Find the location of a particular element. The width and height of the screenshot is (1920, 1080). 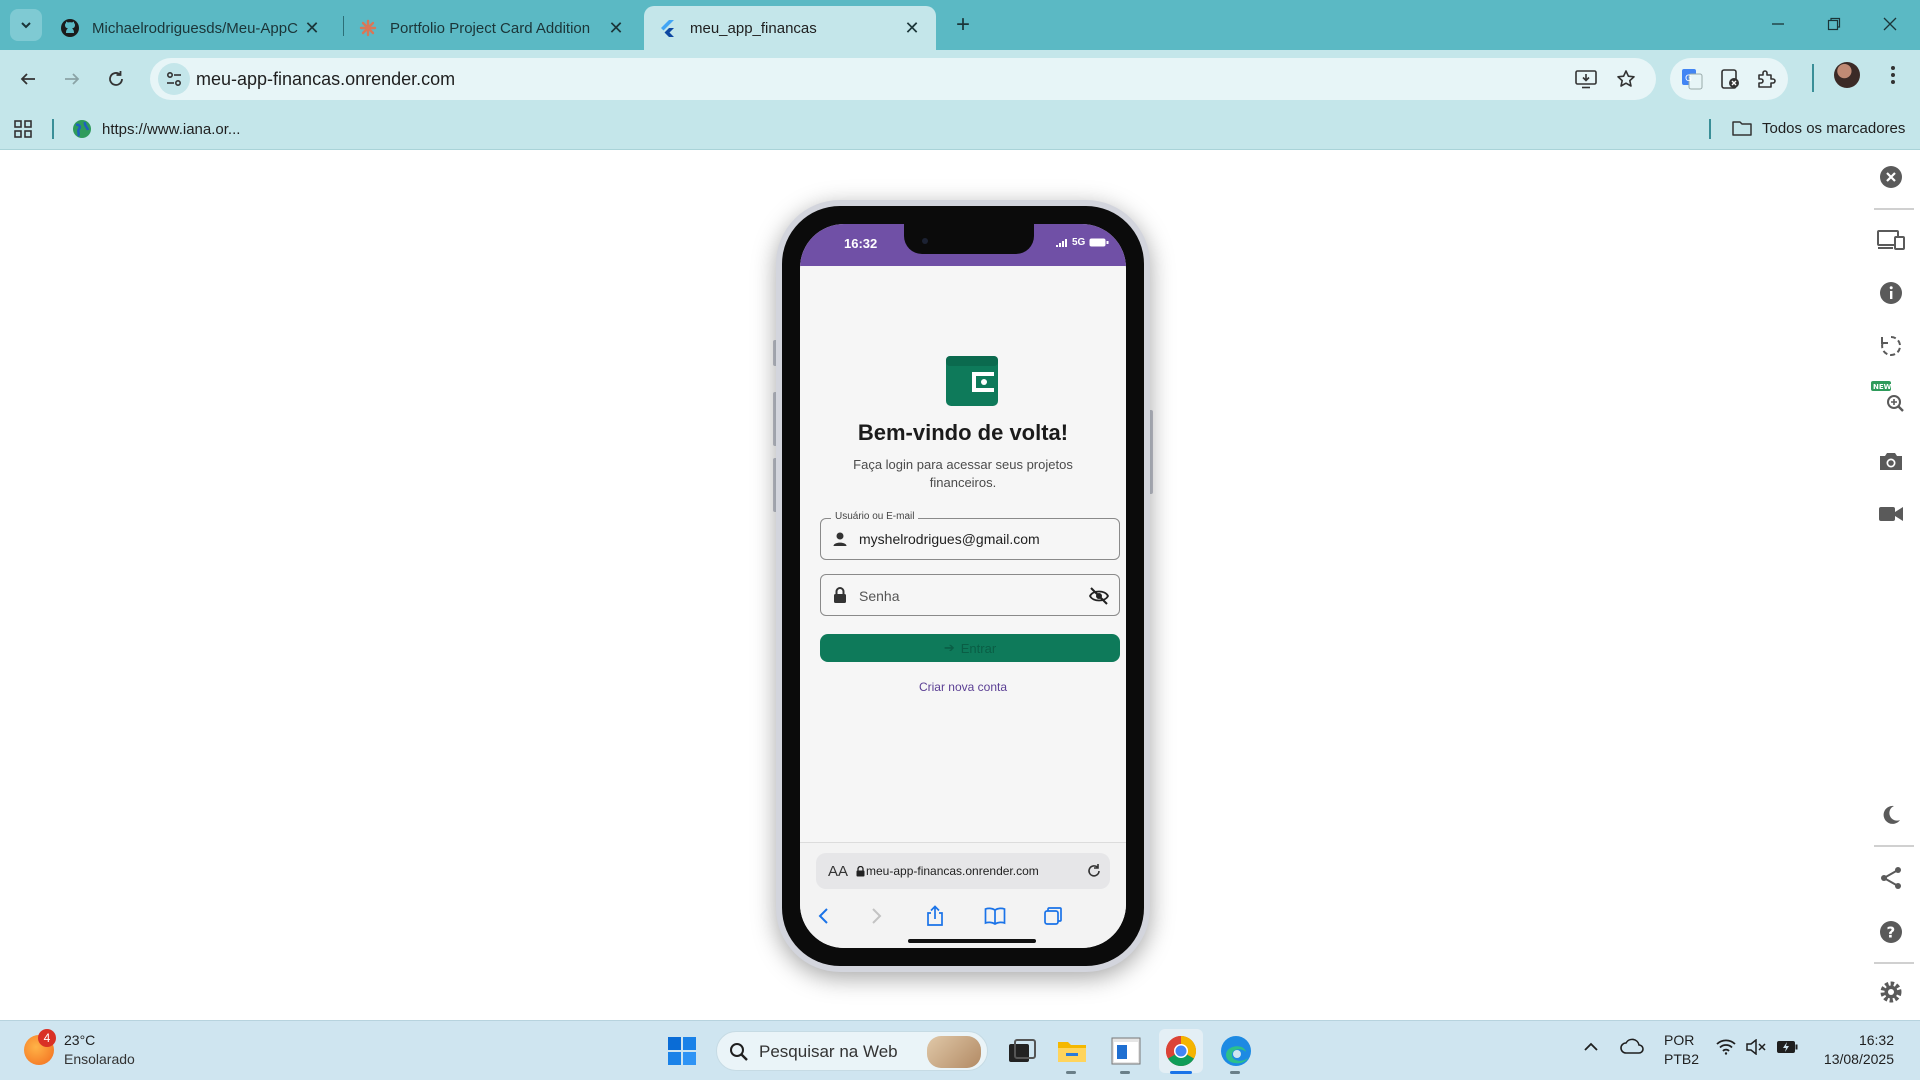

chevron-right-icon is located at coordinates (877, 916).